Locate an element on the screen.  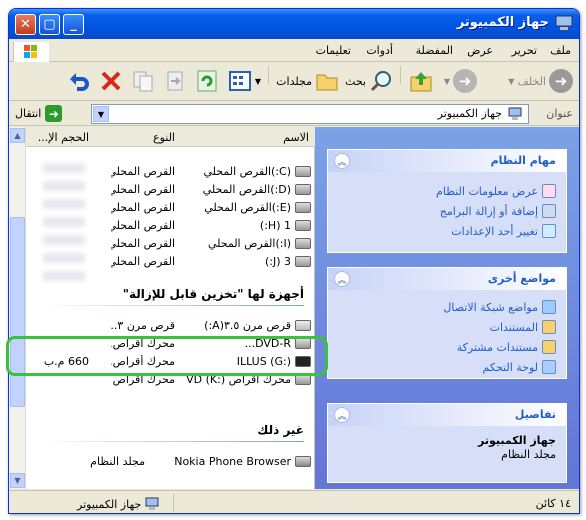
folders-label: مجلدات is located at coordinates (294, 81).